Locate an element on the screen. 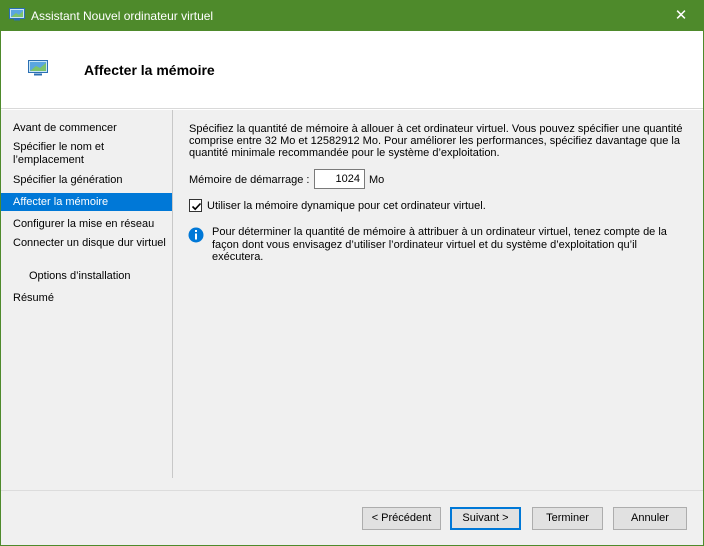 The height and width of the screenshot is (546, 704). nav-step-generation: Spécifier la génération is located at coordinates (86, 180).